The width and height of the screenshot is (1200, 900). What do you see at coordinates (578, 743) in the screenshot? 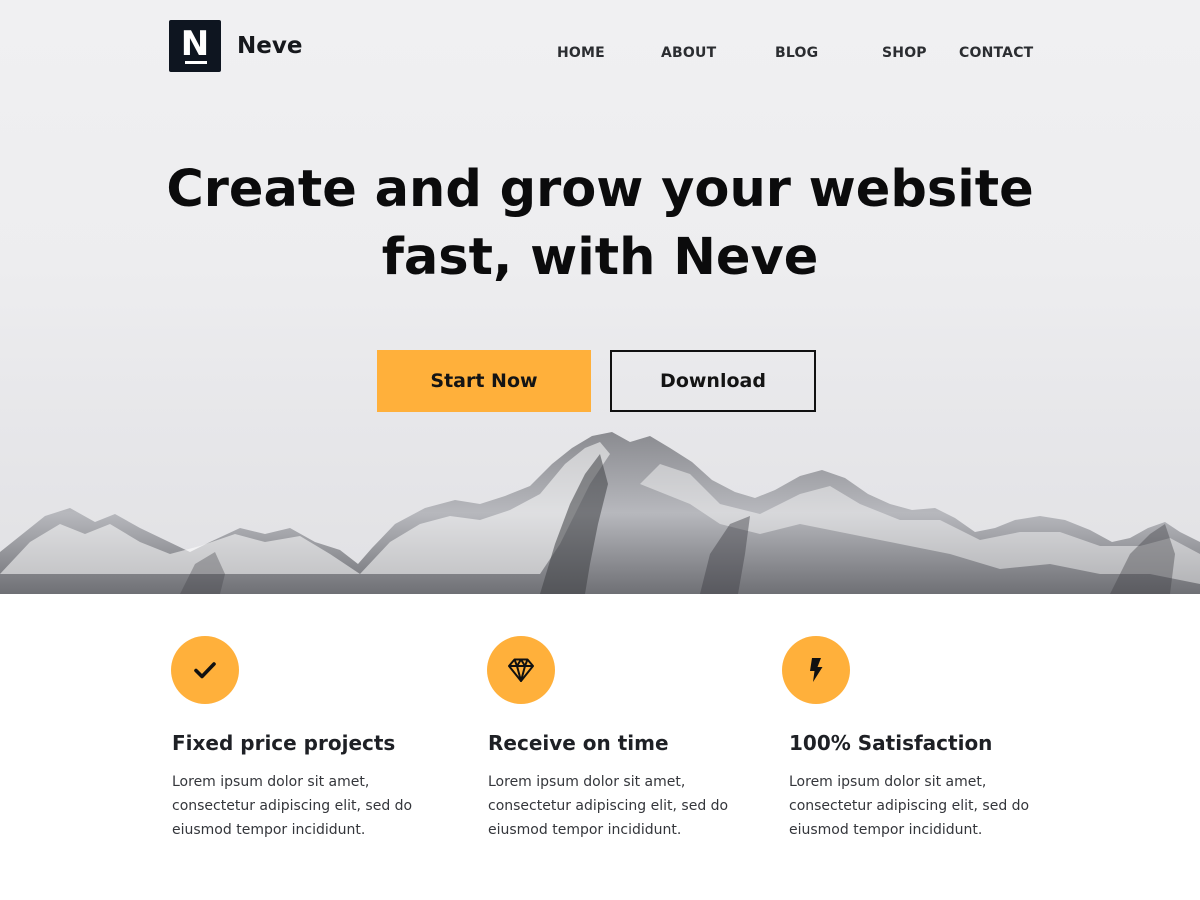
I see `feature-title: Receive on time` at bounding box center [578, 743].